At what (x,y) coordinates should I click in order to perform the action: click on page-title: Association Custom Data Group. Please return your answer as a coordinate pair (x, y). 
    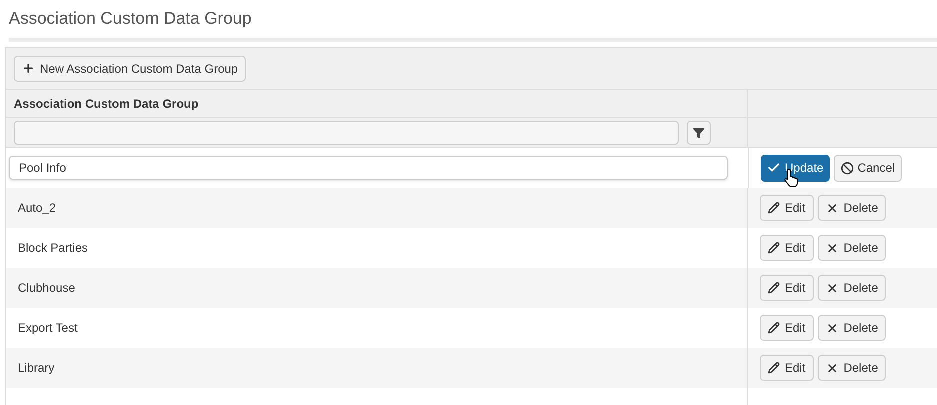
    Looking at the image, I should click on (130, 19).